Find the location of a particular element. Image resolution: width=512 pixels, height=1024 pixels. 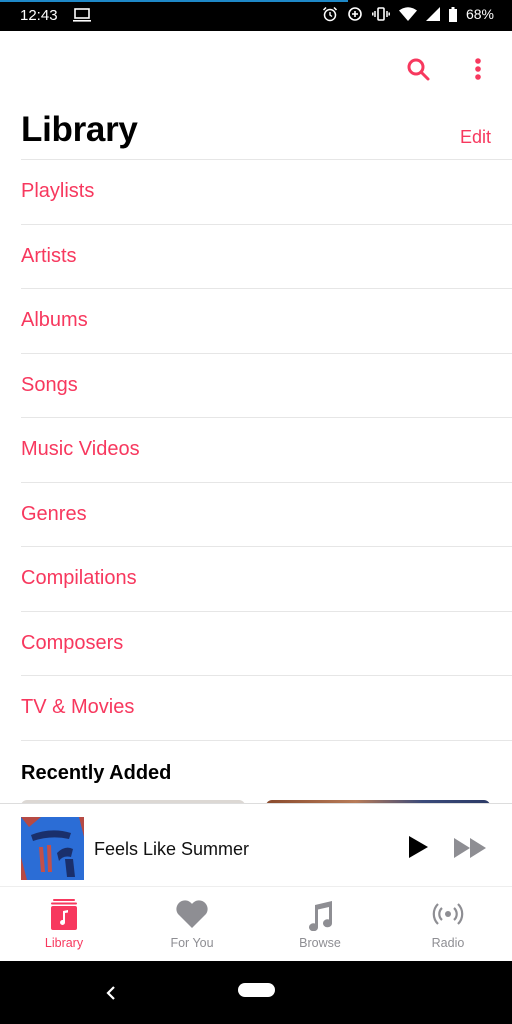

list-item-label: Composers is located at coordinates (72, 642).